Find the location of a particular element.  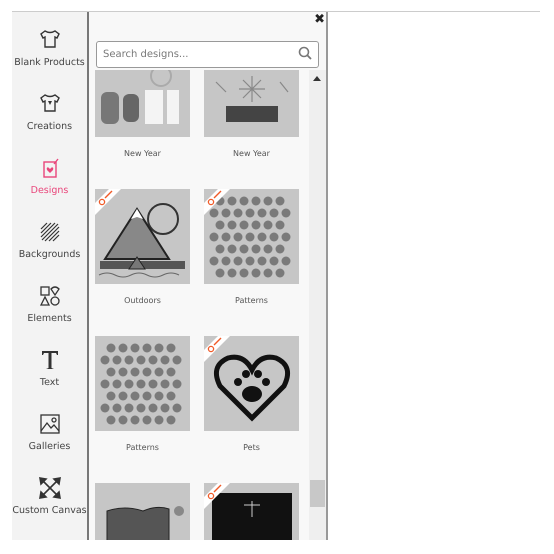

design-label: Outdoors is located at coordinates (142, 301).